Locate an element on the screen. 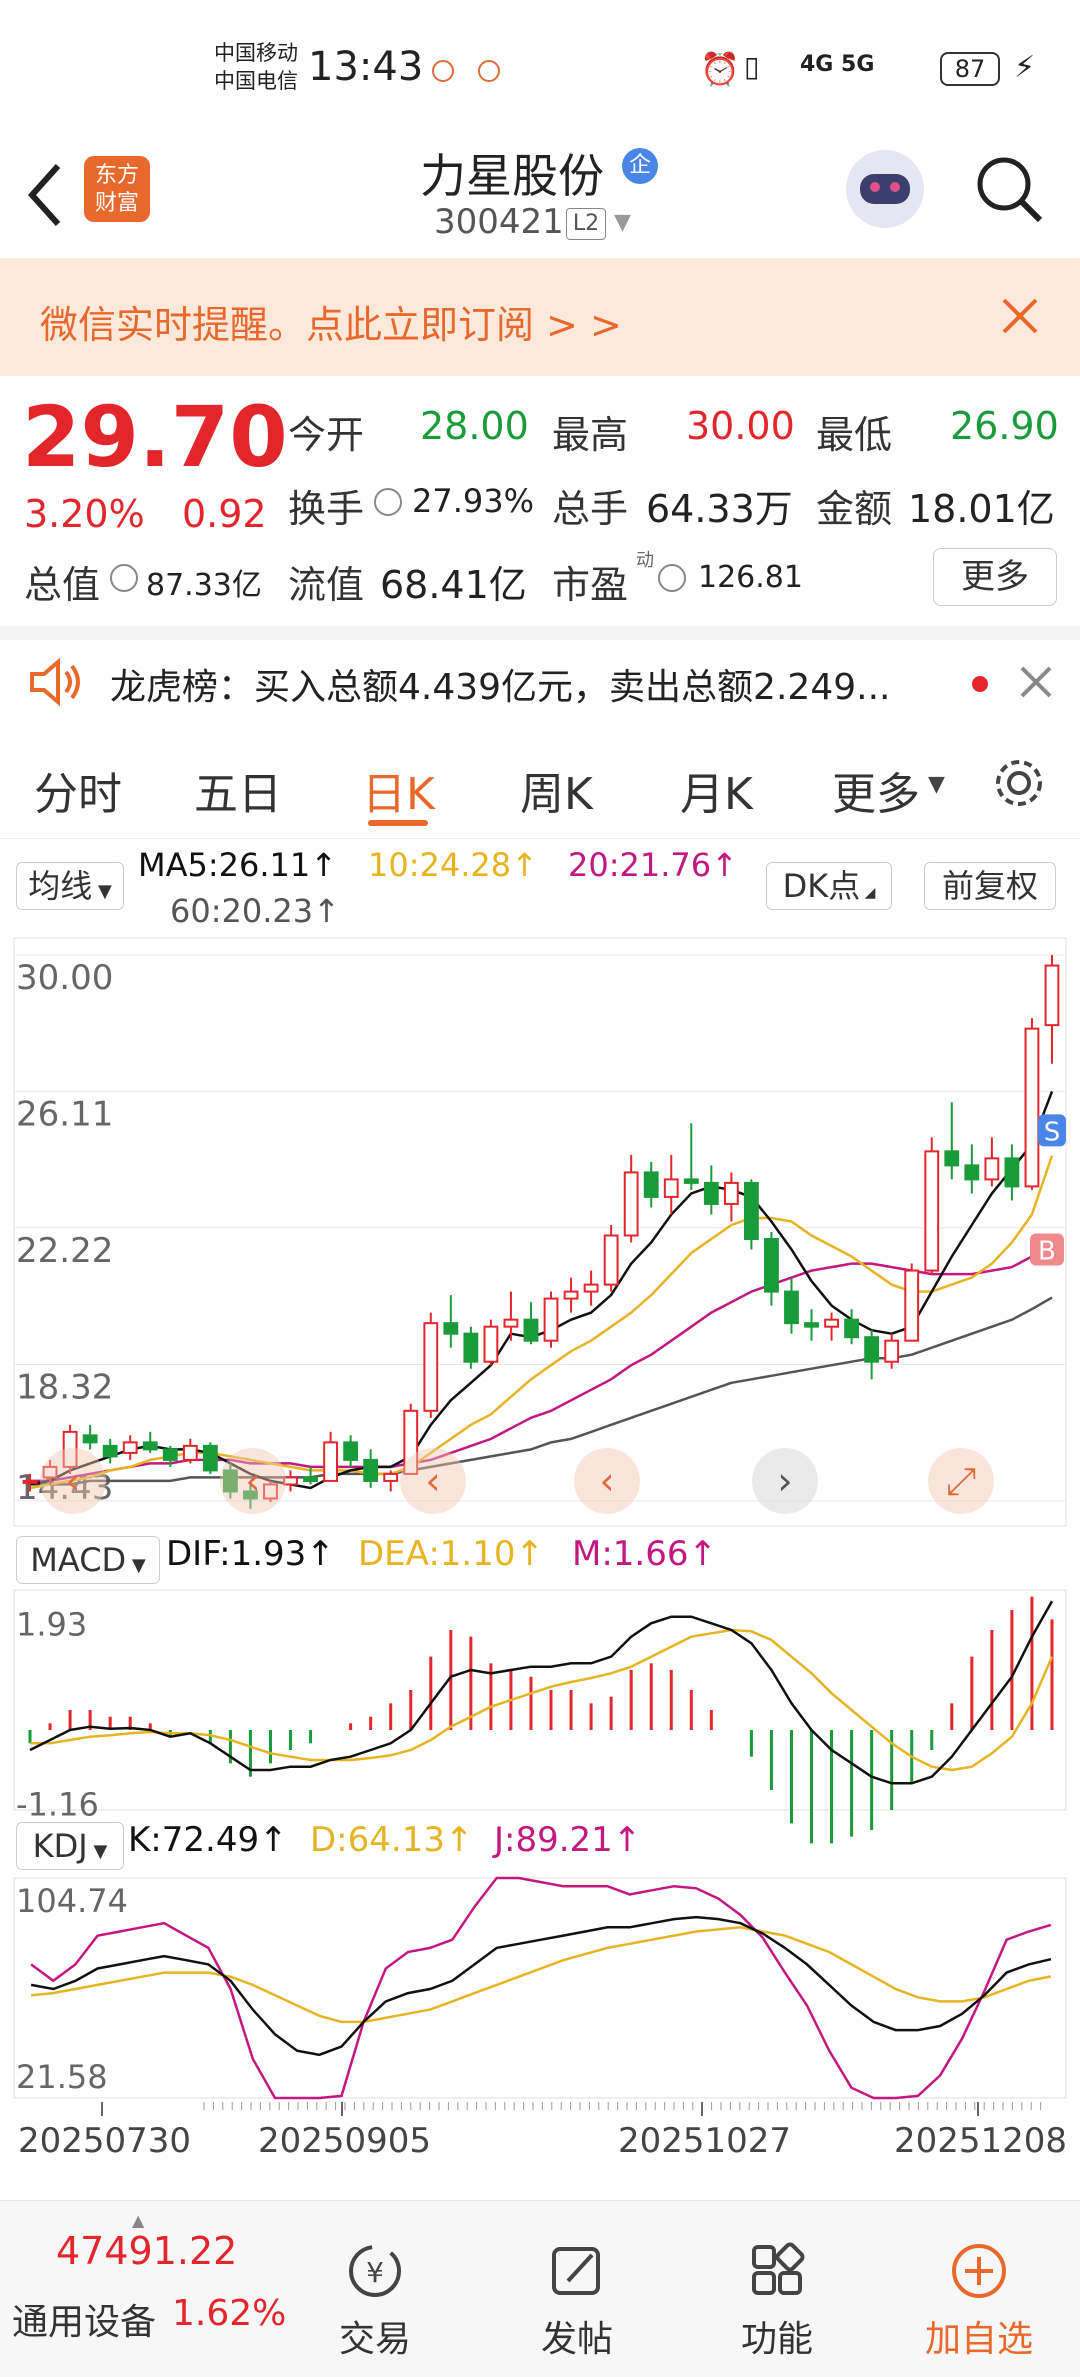 Image resolution: width=1080 pixels, height=2377 pixels. ma-selector: 均线 ▼ is located at coordinates (70, 886).